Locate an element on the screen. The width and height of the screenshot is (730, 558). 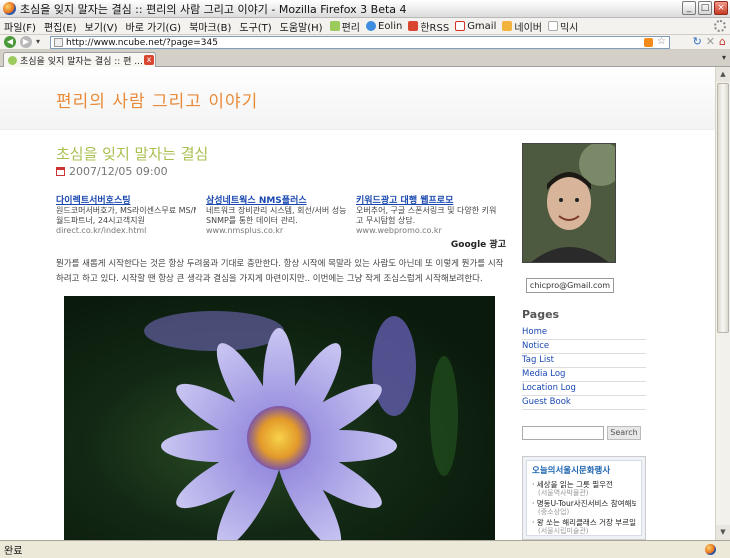
bookmark-hanrss: 한RSS is located at coordinates (428, 26).